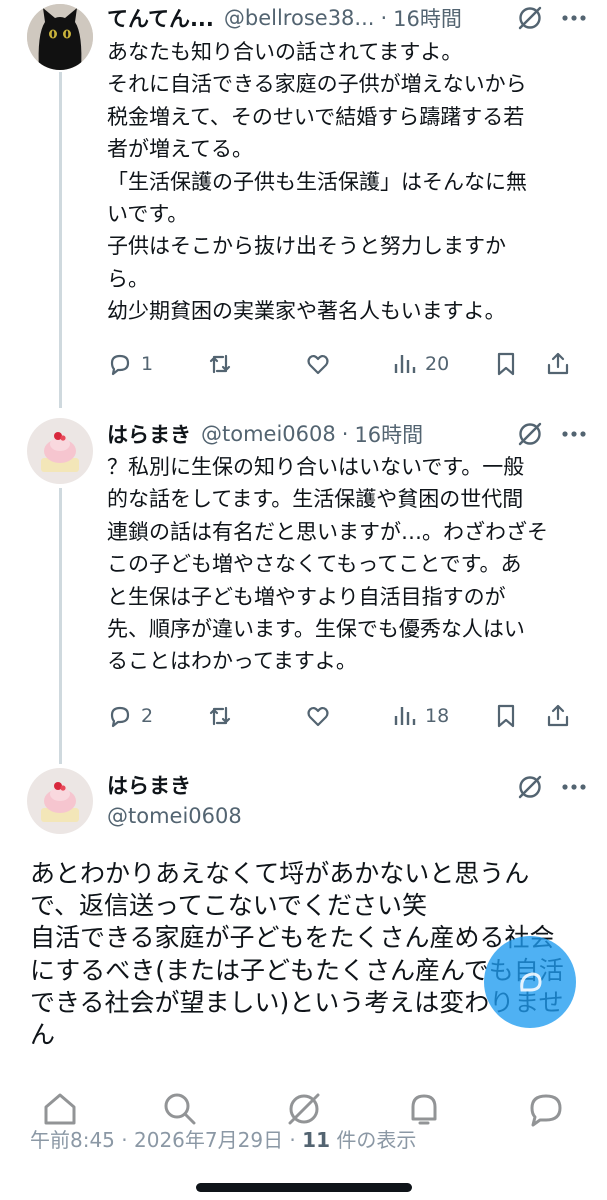 The width and height of the screenshot is (607, 1200). Describe the element at coordinates (314, 564) in the screenshot. I see `text-line: この子ども増やさなくてもってことです。あ` at that location.